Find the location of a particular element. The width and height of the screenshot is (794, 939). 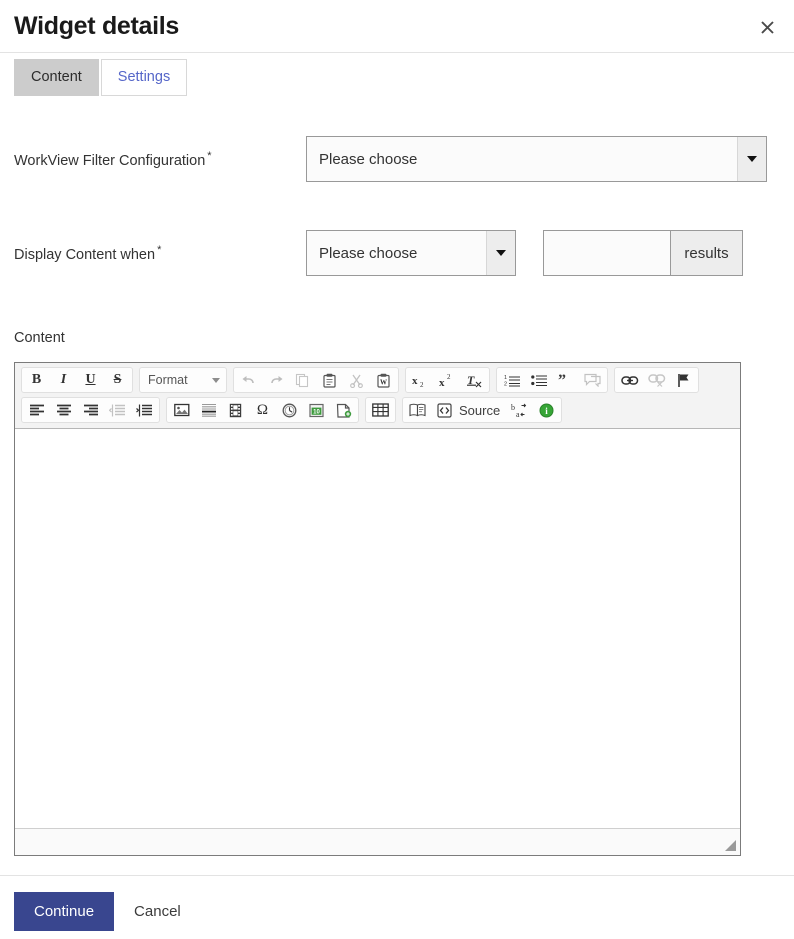

horizontal-rule-icon is located at coordinates (208, 410).